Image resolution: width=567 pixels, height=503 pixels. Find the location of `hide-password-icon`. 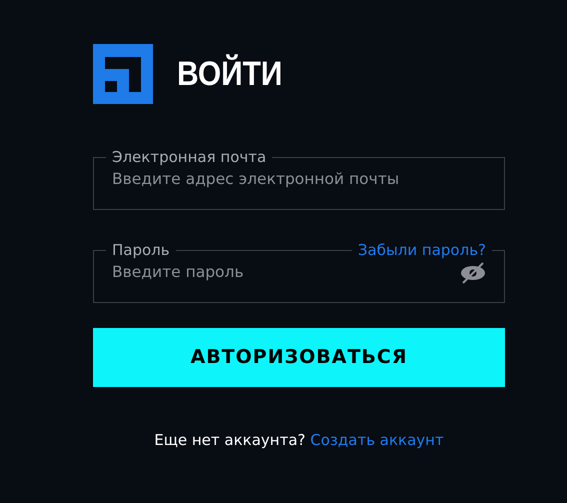

hide-password-icon is located at coordinates (473, 273).